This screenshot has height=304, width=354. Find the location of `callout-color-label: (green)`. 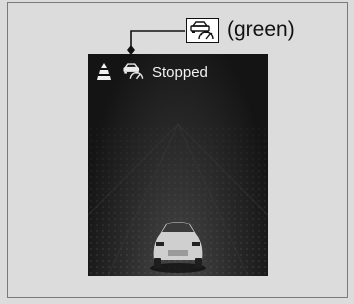

callout-color-label: (green) is located at coordinates (261, 29).